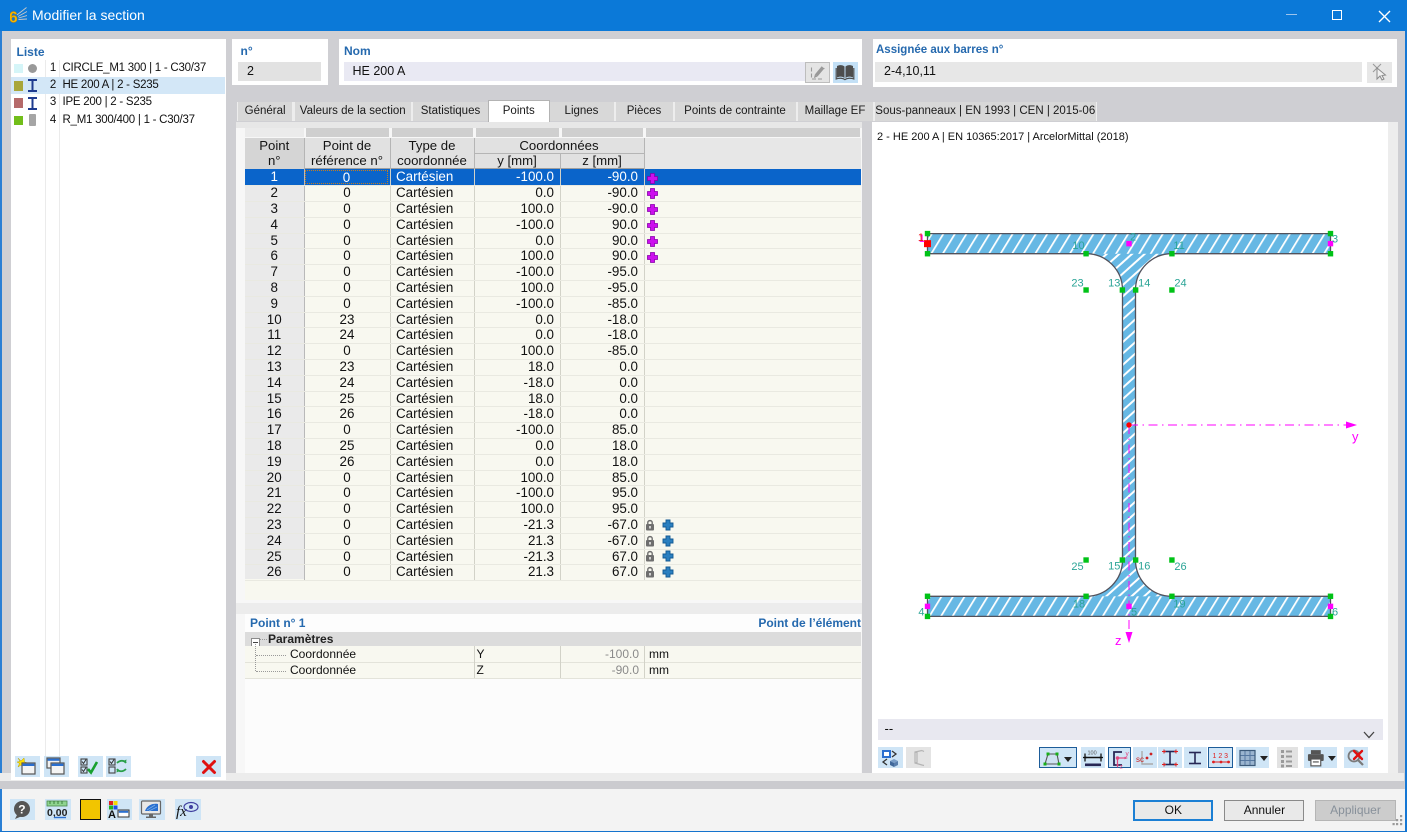 Image resolution: width=1407 pixels, height=832 pixels. What do you see at coordinates (1335, 239) in the screenshot?
I see `svg-text: 3` at bounding box center [1335, 239].